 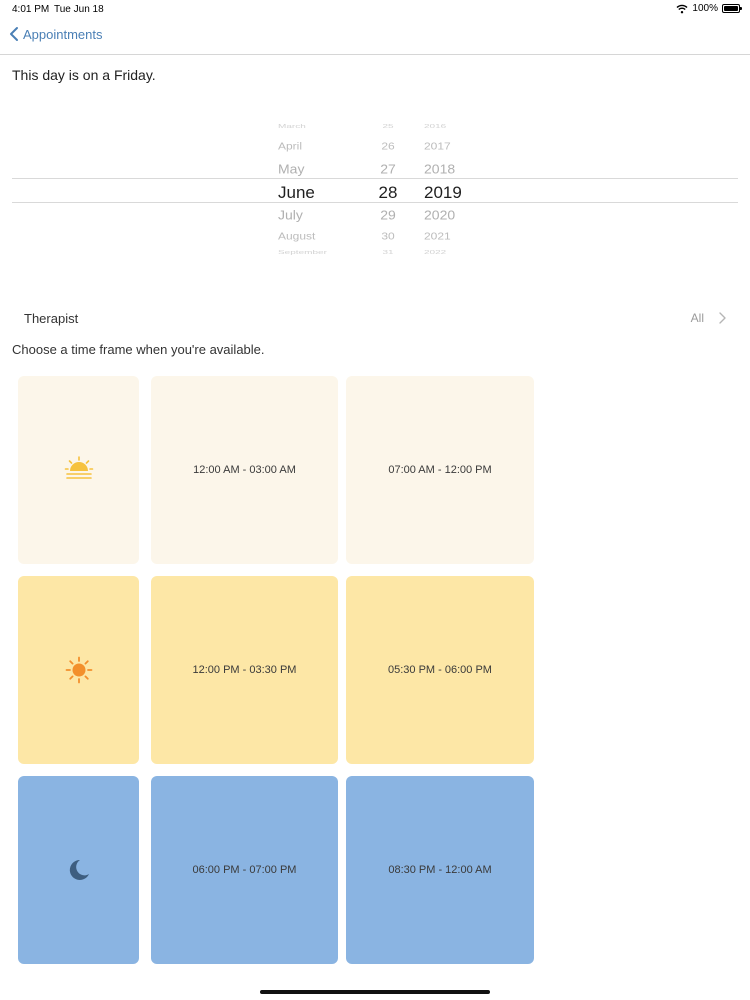 I want to click on battery-percent: 100%, so click(x=705, y=8).